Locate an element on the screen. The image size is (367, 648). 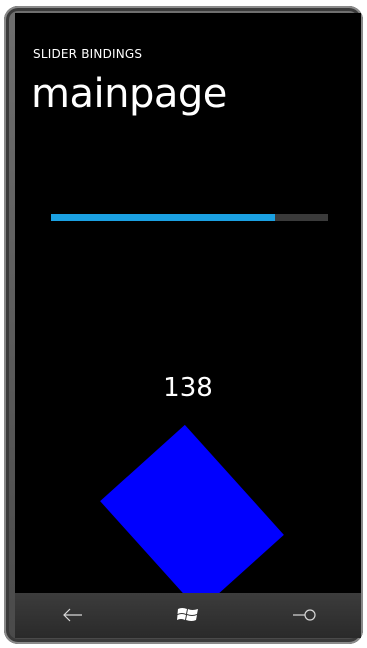
back-button is located at coordinates (73, 615).